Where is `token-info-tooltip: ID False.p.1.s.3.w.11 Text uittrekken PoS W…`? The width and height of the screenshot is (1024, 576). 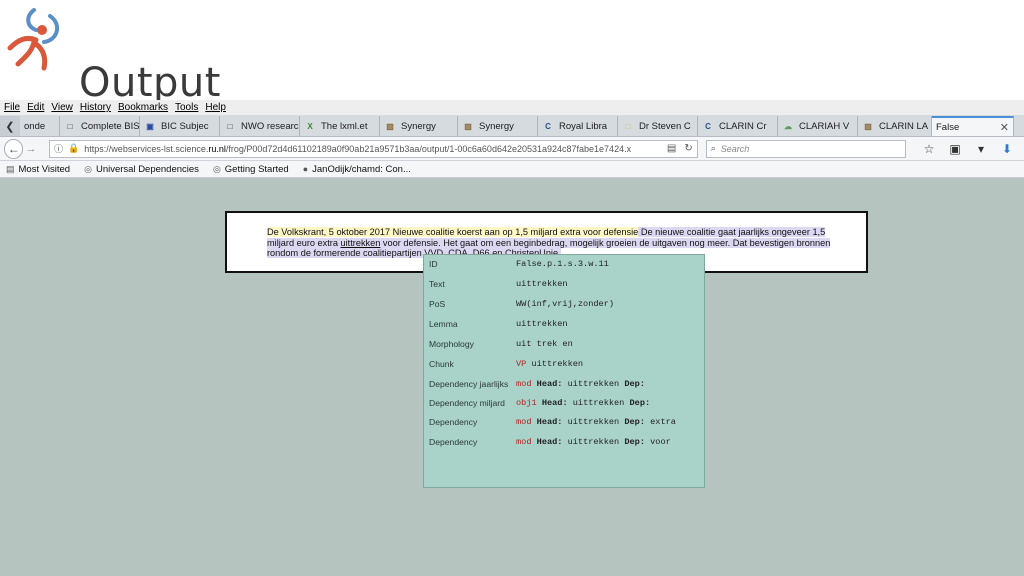
token-info-tooltip: ID False.p.1.s.3.w.11 Text uittrekken PoS W… is located at coordinates (564, 371).